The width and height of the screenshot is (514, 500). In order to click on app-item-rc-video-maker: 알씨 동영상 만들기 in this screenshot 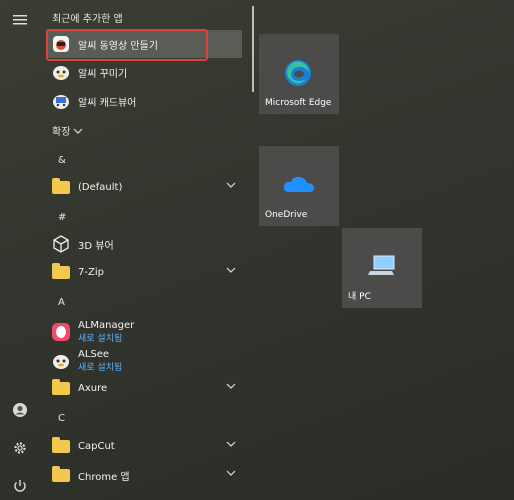, I will do `click(146, 44)`.